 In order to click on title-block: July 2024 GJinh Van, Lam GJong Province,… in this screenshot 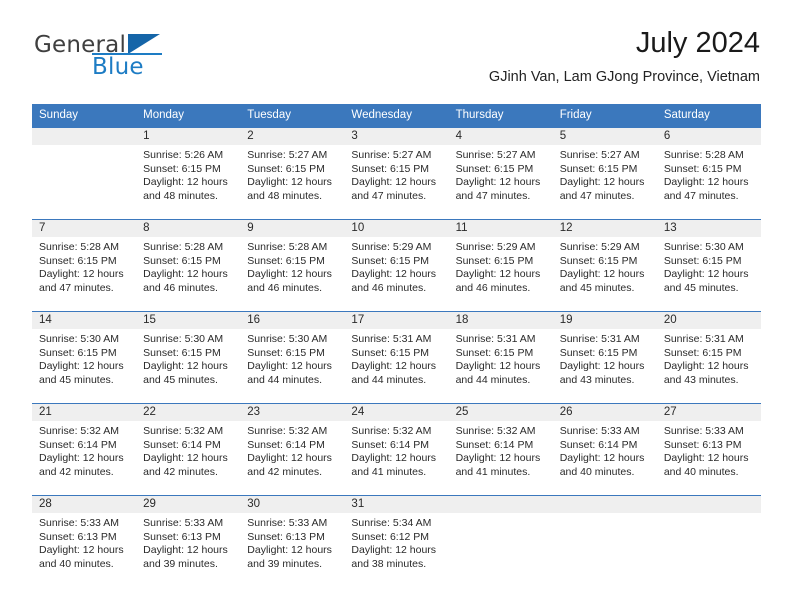, I will do `click(624, 56)`.